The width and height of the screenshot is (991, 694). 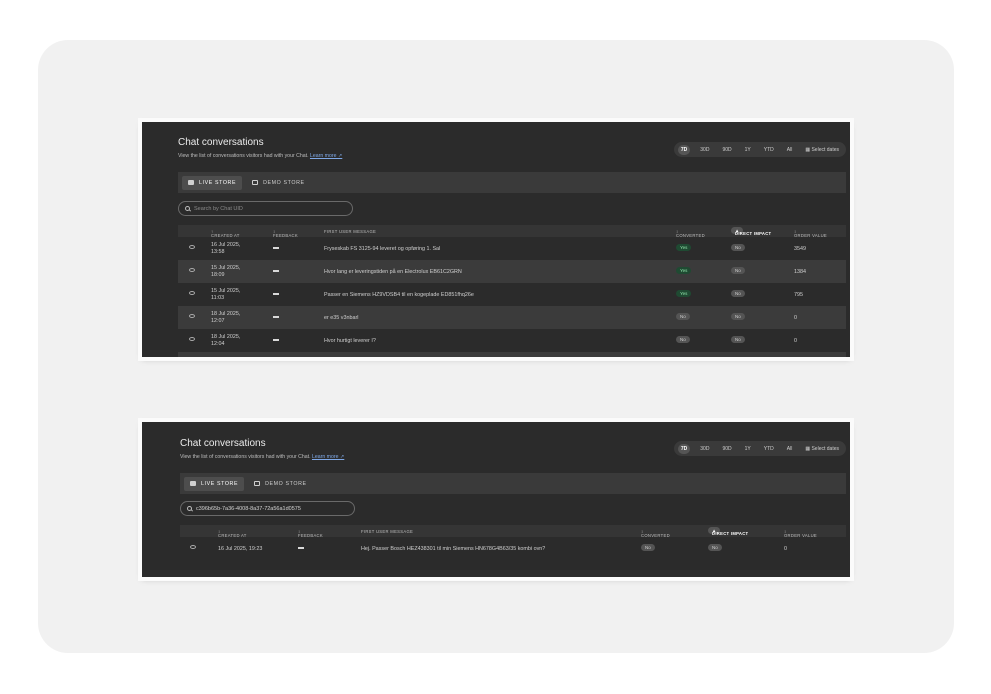 What do you see at coordinates (225, 233) in the screenshot?
I see `col-created-at: CREATED AT ↑` at bounding box center [225, 233].